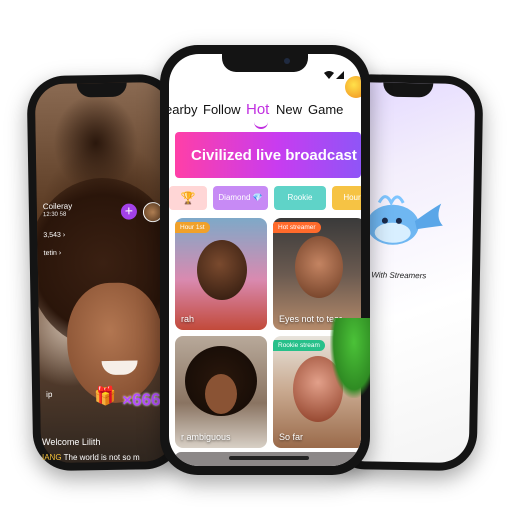 This screenshot has width=509, height=509. I want to click on tab-follow: Follow, so click(222, 109).